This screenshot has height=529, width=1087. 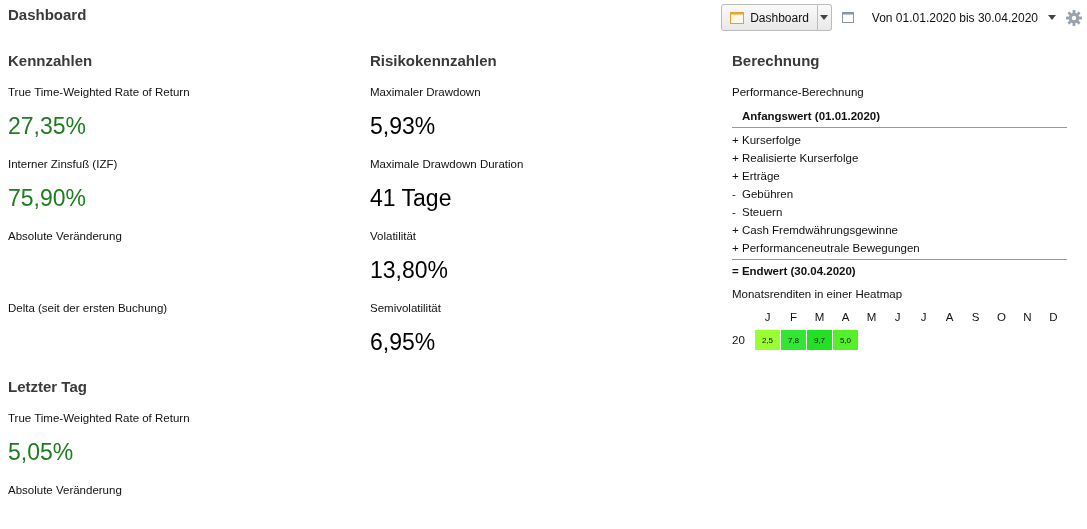 What do you see at coordinates (826, 248) in the screenshot?
I see `calculation-item: + Performanceneutrale Bewegungen` at bounding box center [826, 248].